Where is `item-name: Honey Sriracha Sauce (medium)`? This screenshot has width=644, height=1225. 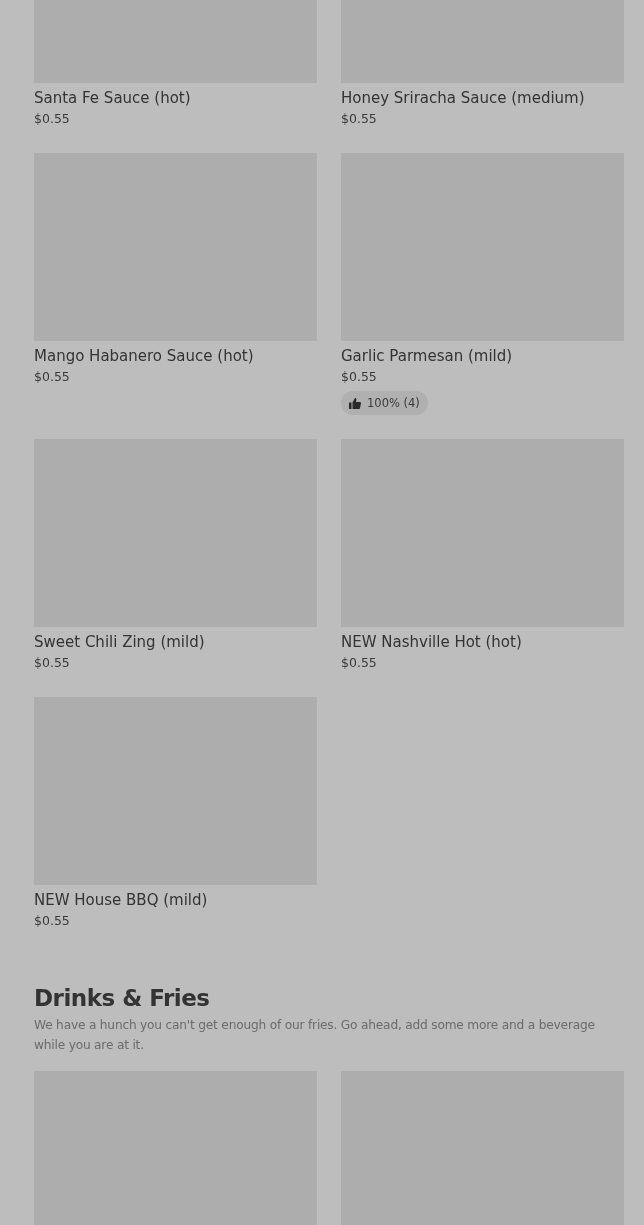
item-name: Honey Sriracha Sauce (medium) is located at coordinates (463, 98).